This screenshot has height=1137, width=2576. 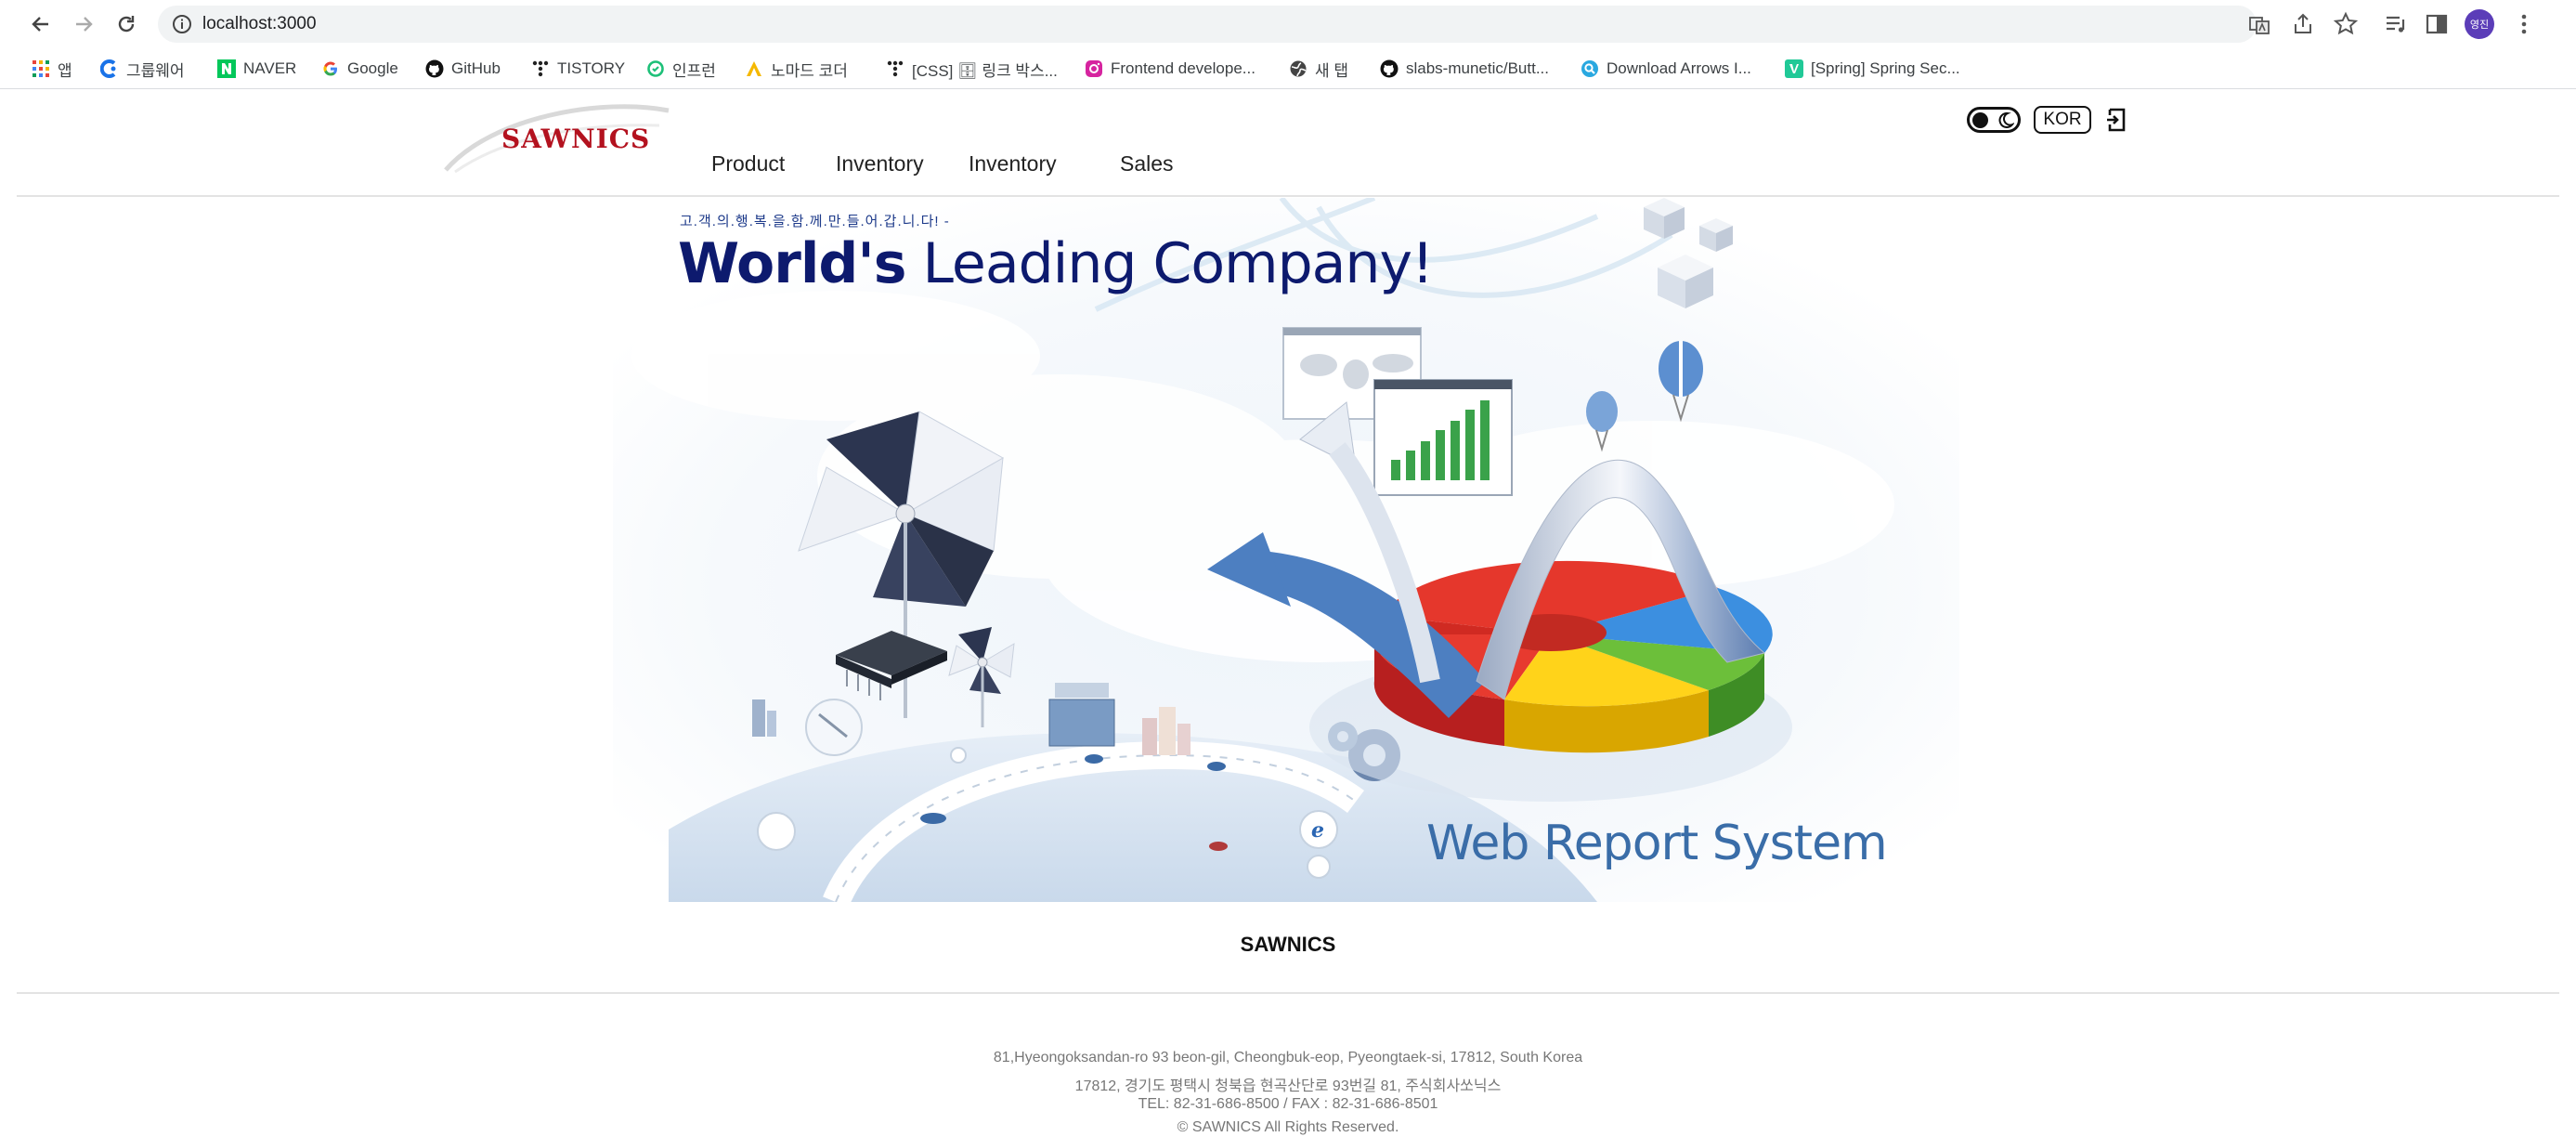 I want to click on menu-product: Product, so click(x=748, y=164).